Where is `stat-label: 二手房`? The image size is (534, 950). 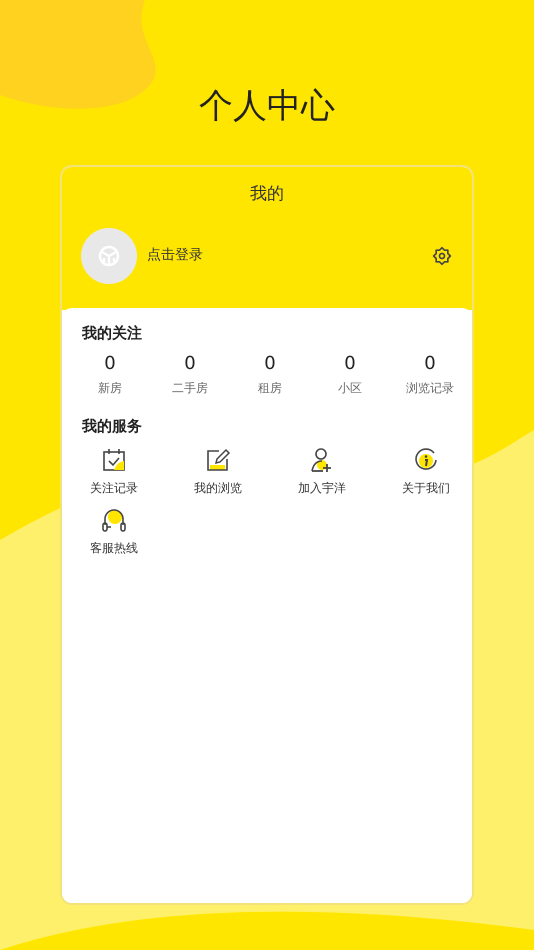
stat-label: 二手房 is located at coordinates (190, 387).